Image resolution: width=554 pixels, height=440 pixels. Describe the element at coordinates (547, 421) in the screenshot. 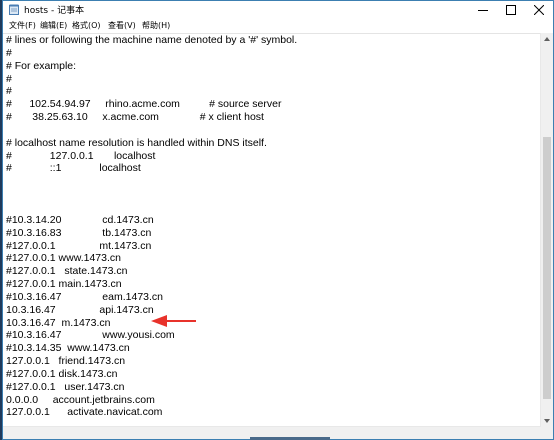

I see `scroll-down-arrow-icon` at that location.